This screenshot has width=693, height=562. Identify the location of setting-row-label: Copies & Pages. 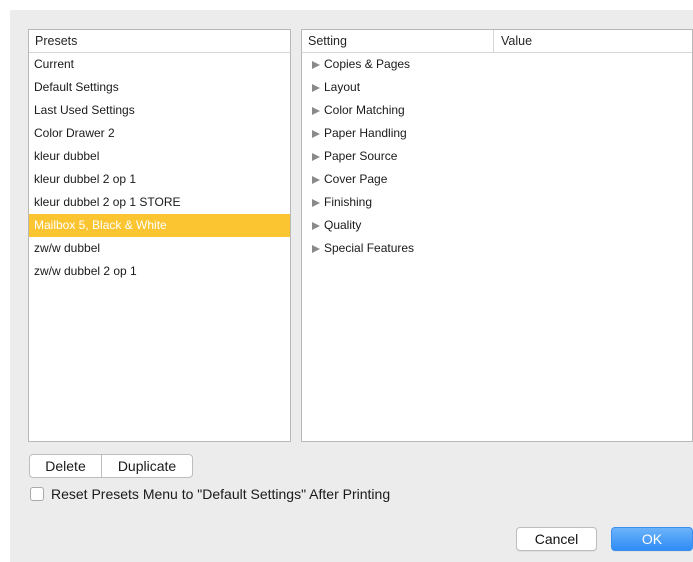
(367, 64).